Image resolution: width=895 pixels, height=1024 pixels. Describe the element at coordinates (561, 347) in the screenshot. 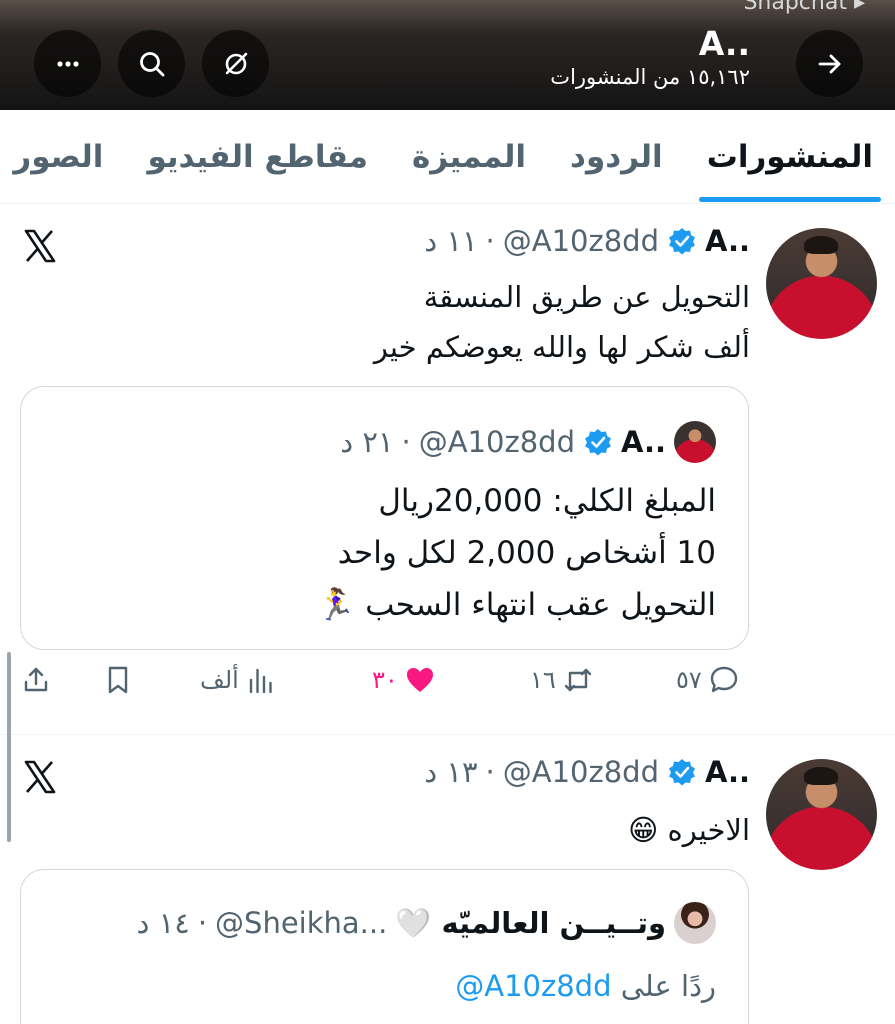

I see `tweet-text-line: ألف شكر لها والله يعوضكم خير` at that location.